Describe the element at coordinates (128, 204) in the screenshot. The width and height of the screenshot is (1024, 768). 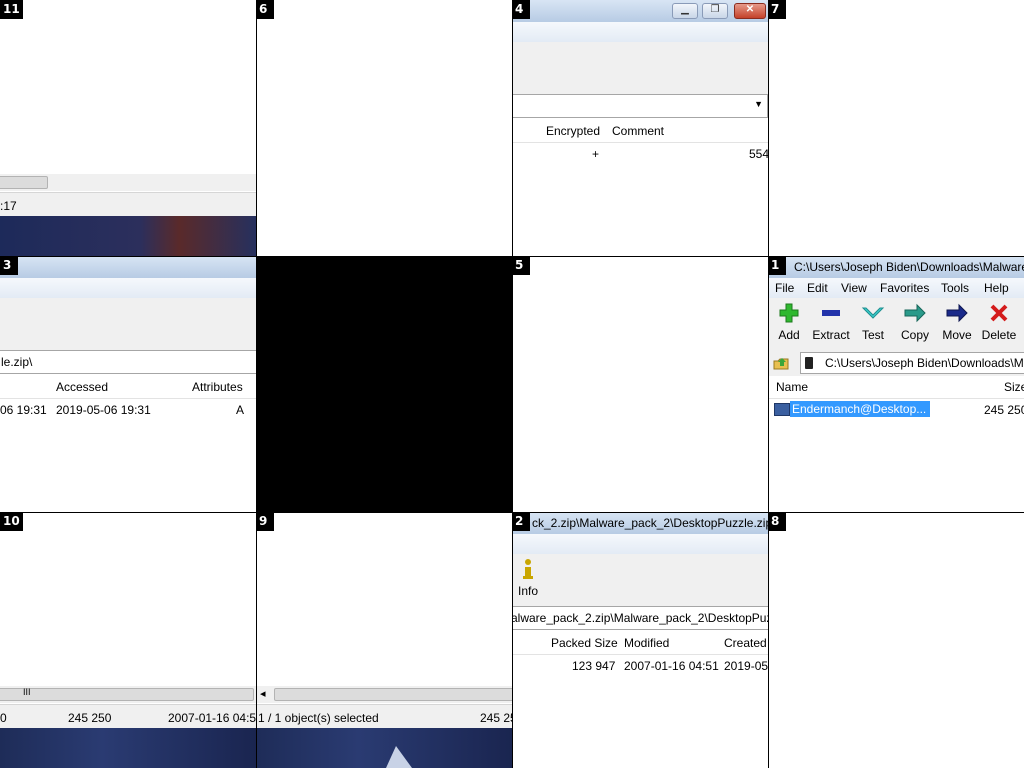
I see `status-bar: :17` at that location.